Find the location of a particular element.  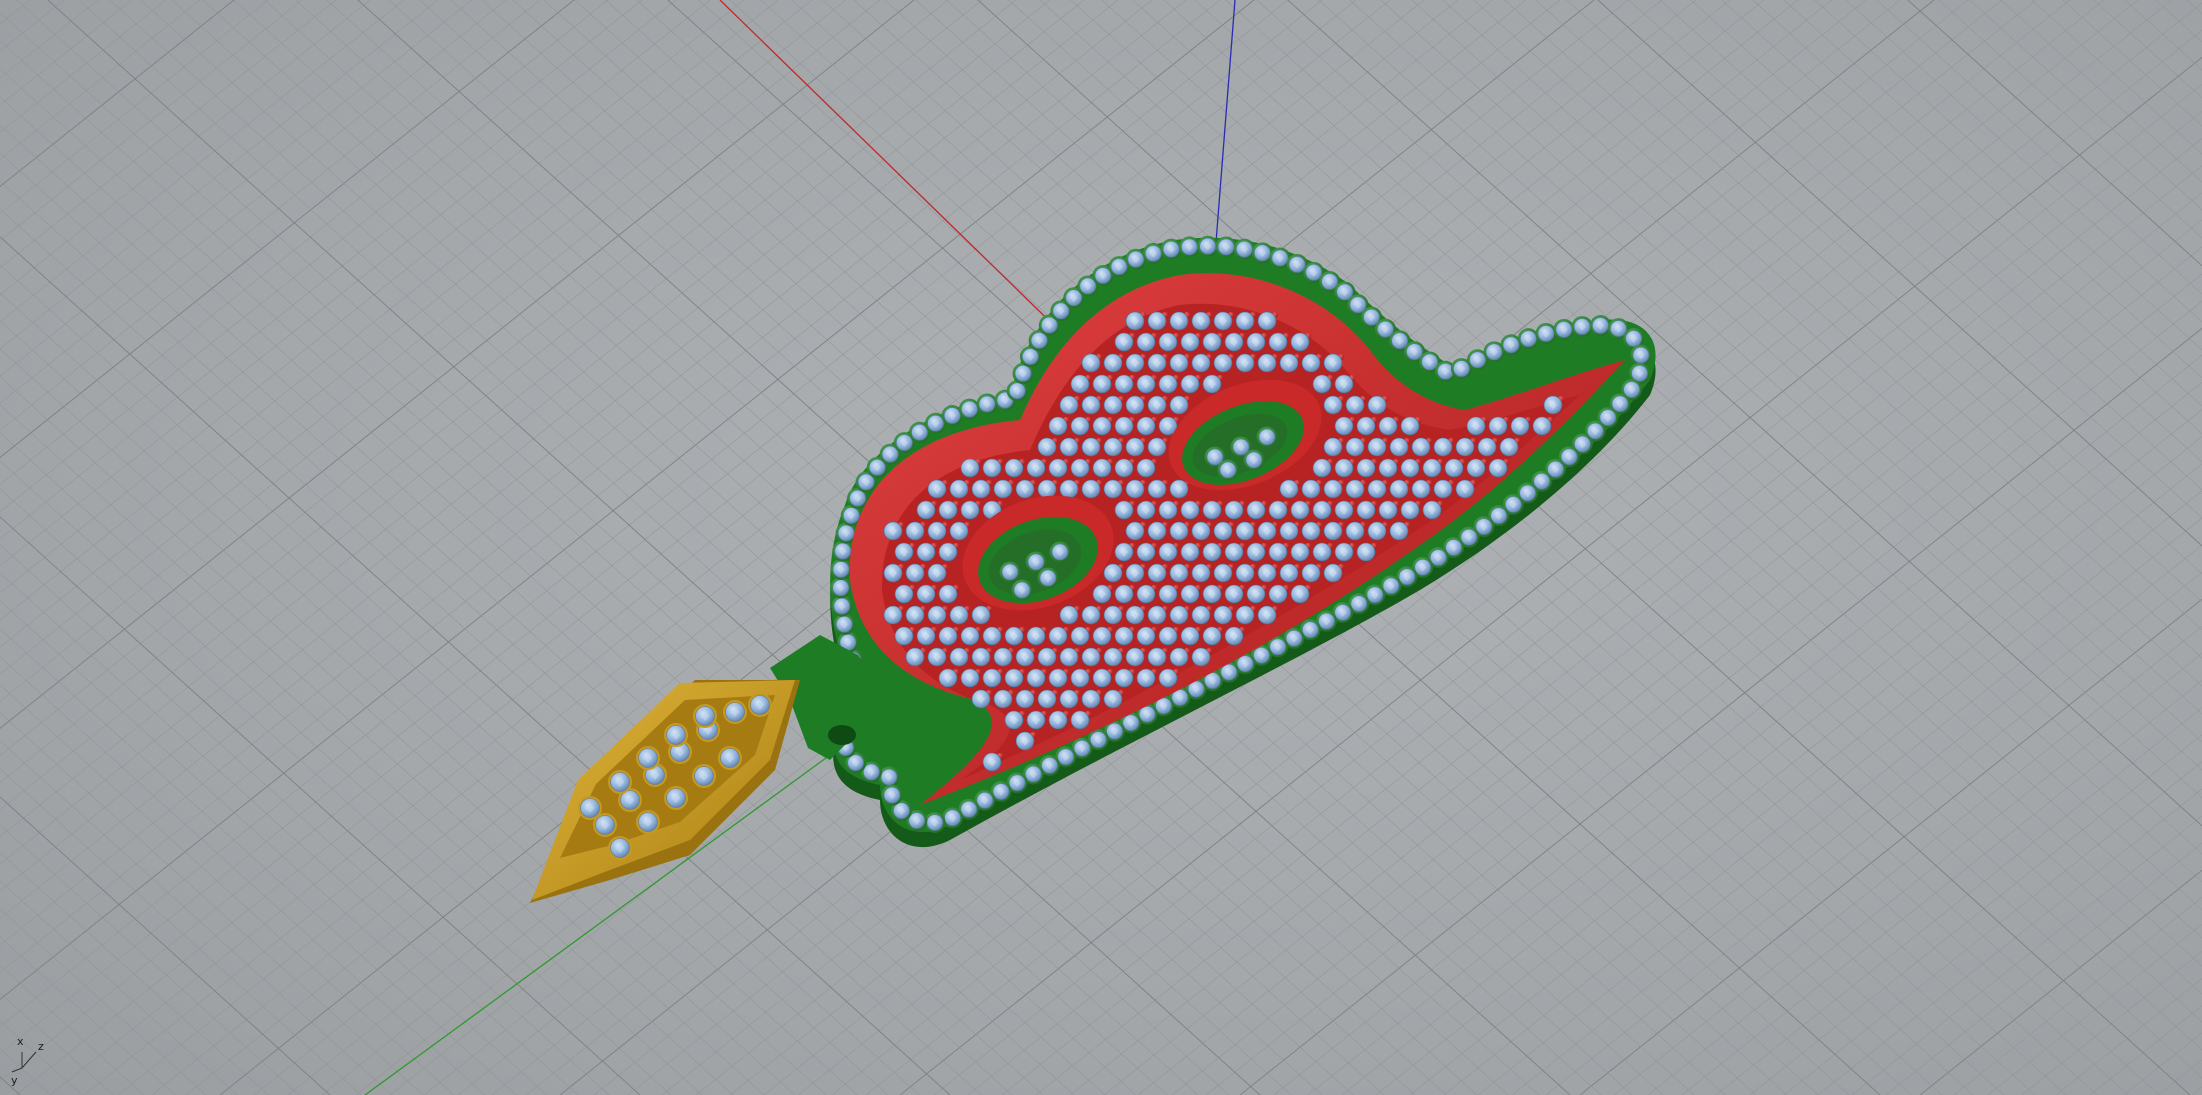

gizmo-x-label: x is located at coordinates (20, 1041).